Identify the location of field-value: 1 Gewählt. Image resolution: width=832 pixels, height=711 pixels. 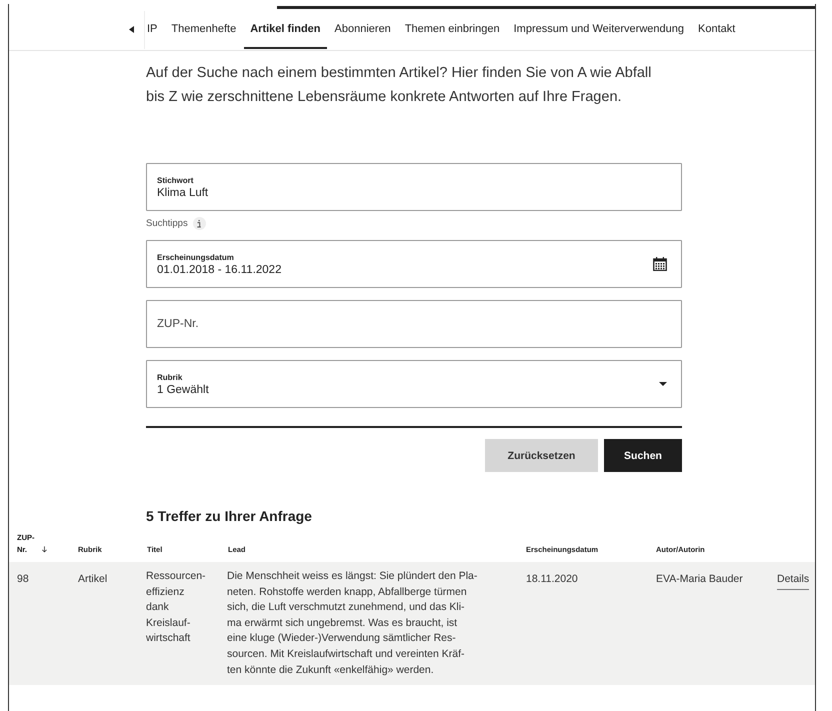
(183, 390).